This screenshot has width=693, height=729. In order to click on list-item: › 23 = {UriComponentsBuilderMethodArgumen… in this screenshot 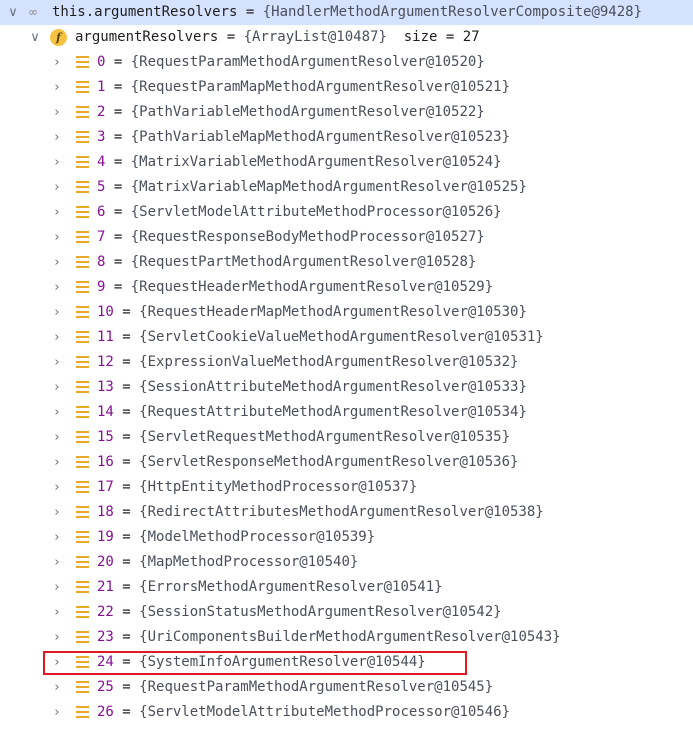, I will do `click(346, 637)`.